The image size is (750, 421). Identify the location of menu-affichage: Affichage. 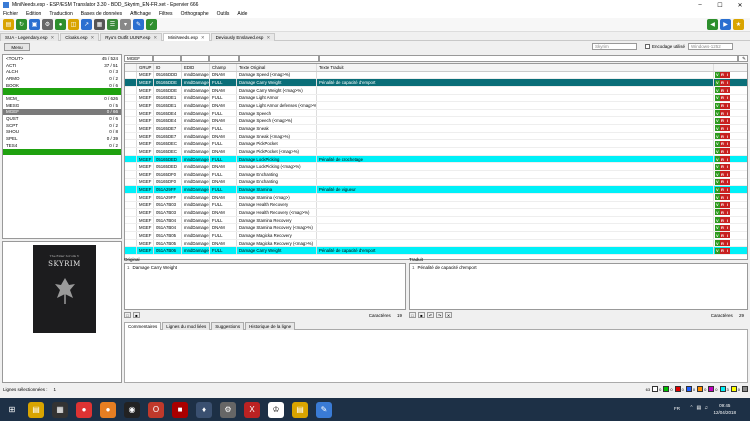
(140, 14).